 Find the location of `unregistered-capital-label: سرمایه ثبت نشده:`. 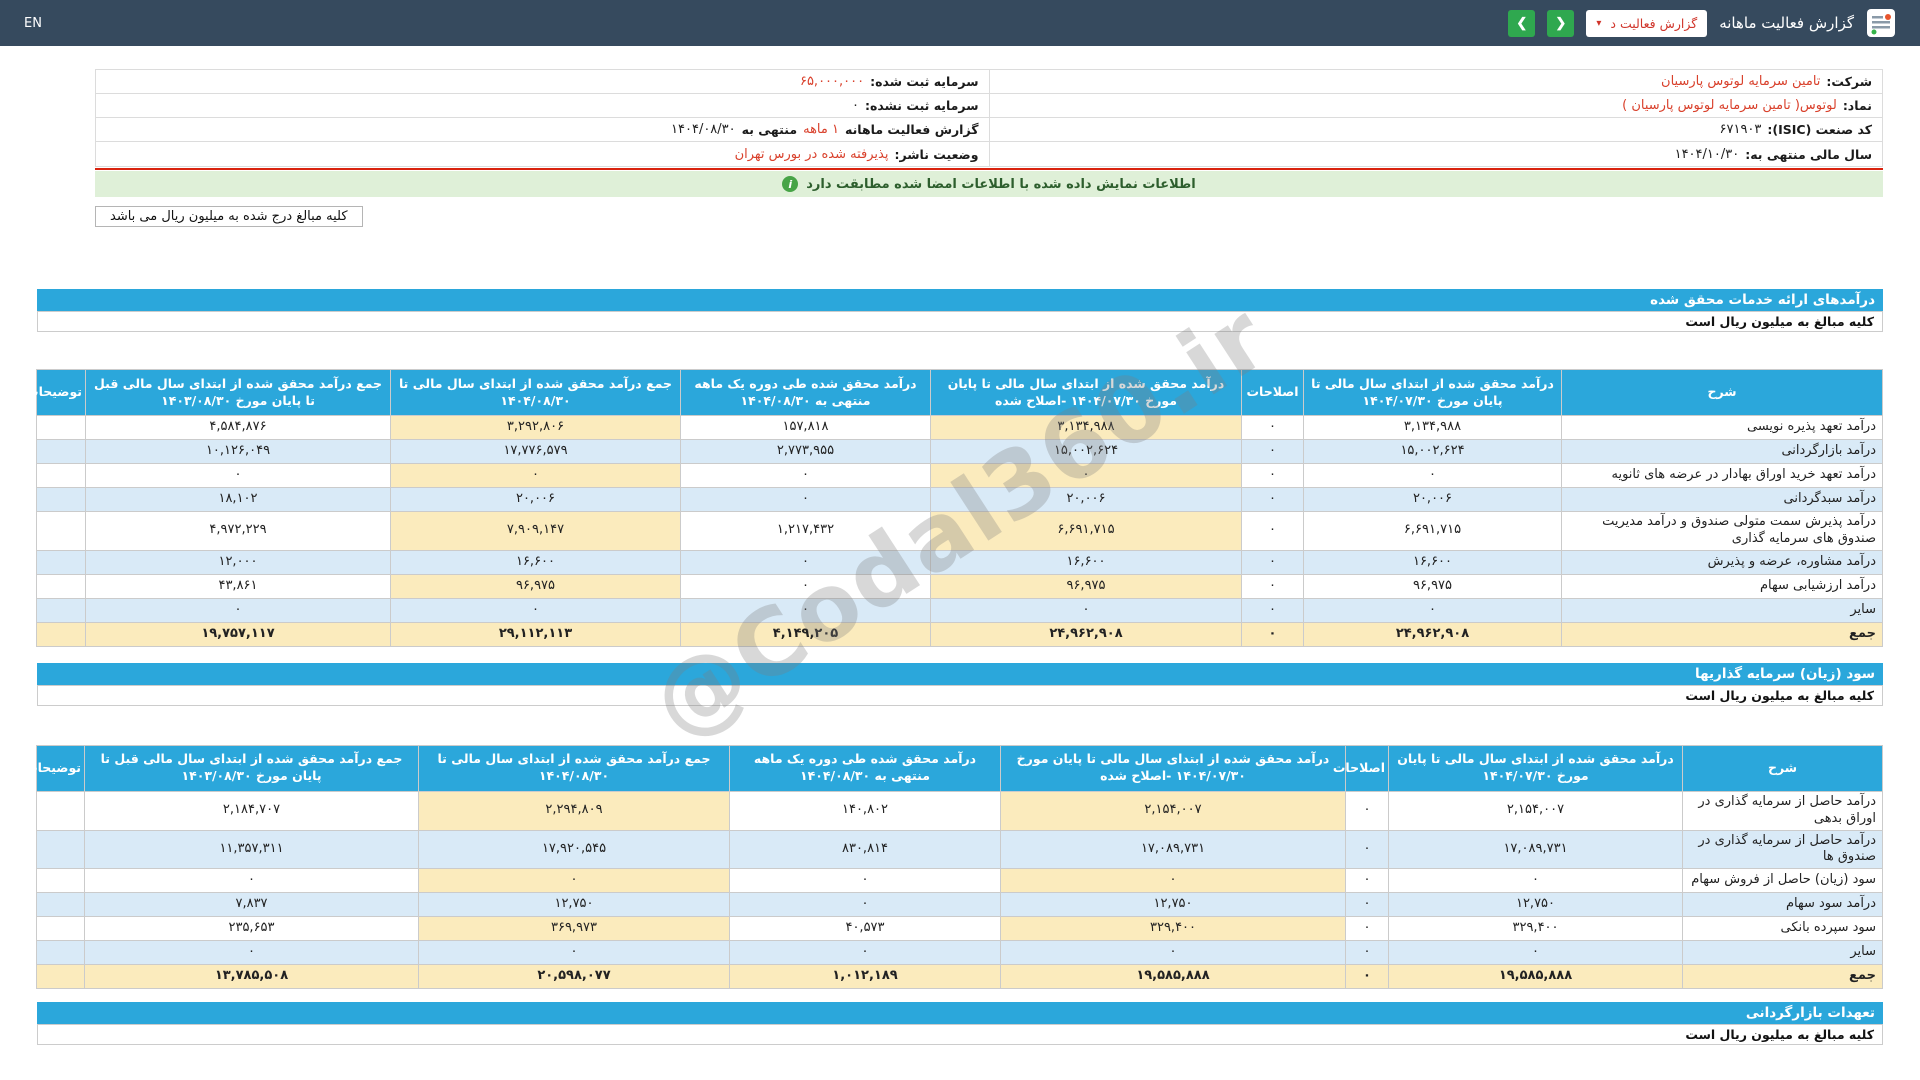

unregistered-capital-label: سرمایه ثبت نشده: is located at coordinates (921, 105).